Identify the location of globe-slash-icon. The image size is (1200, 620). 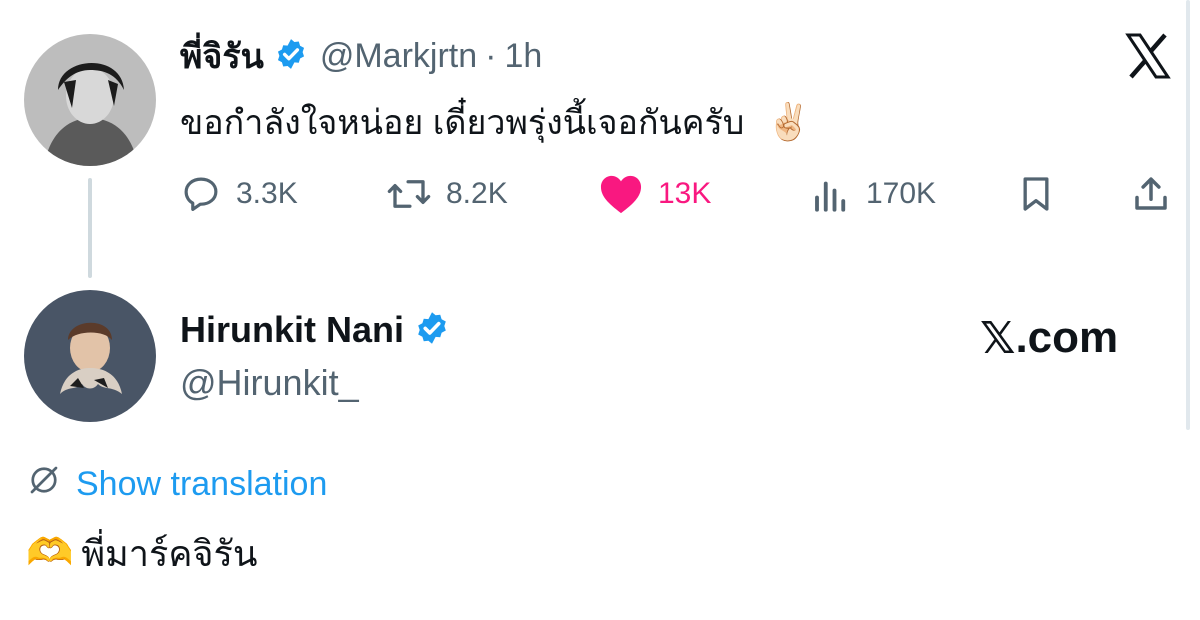
(44, 484).